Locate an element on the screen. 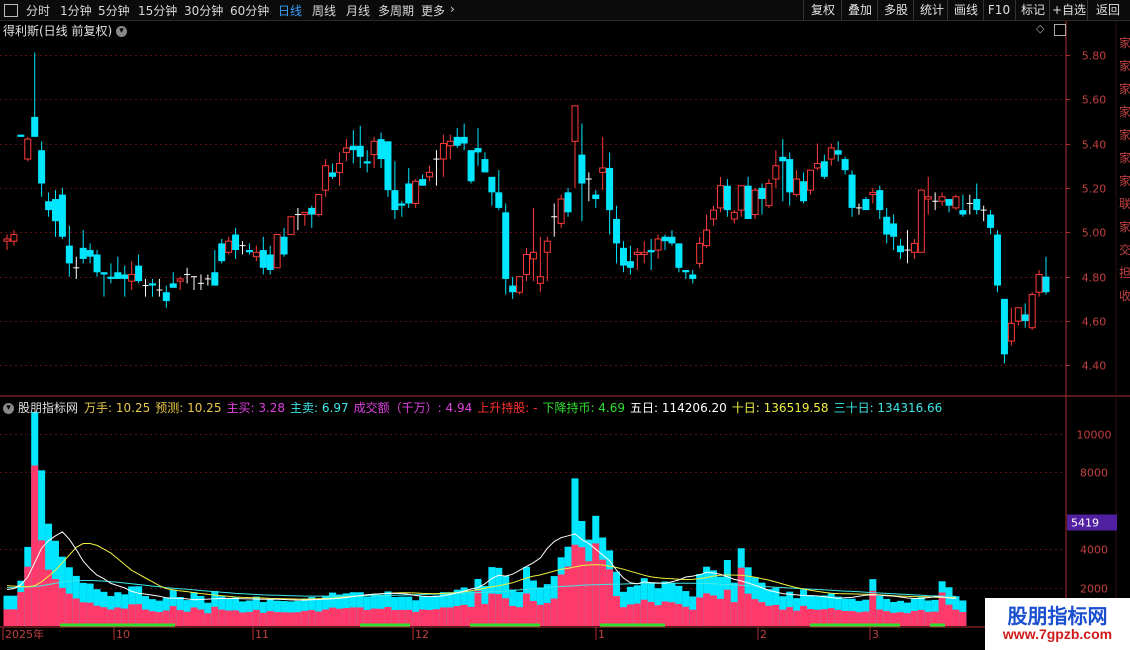 The width and height of the screenshot is (1130, 650). toolbar-button-0: 复权 is located at coordinates (822, 10).